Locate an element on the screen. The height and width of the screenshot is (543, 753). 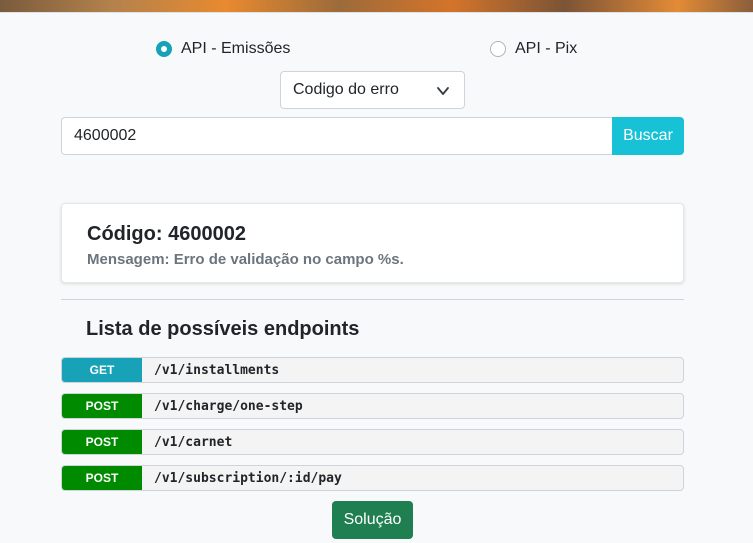
search-button: Buscar is located at coordinates (648, 136).